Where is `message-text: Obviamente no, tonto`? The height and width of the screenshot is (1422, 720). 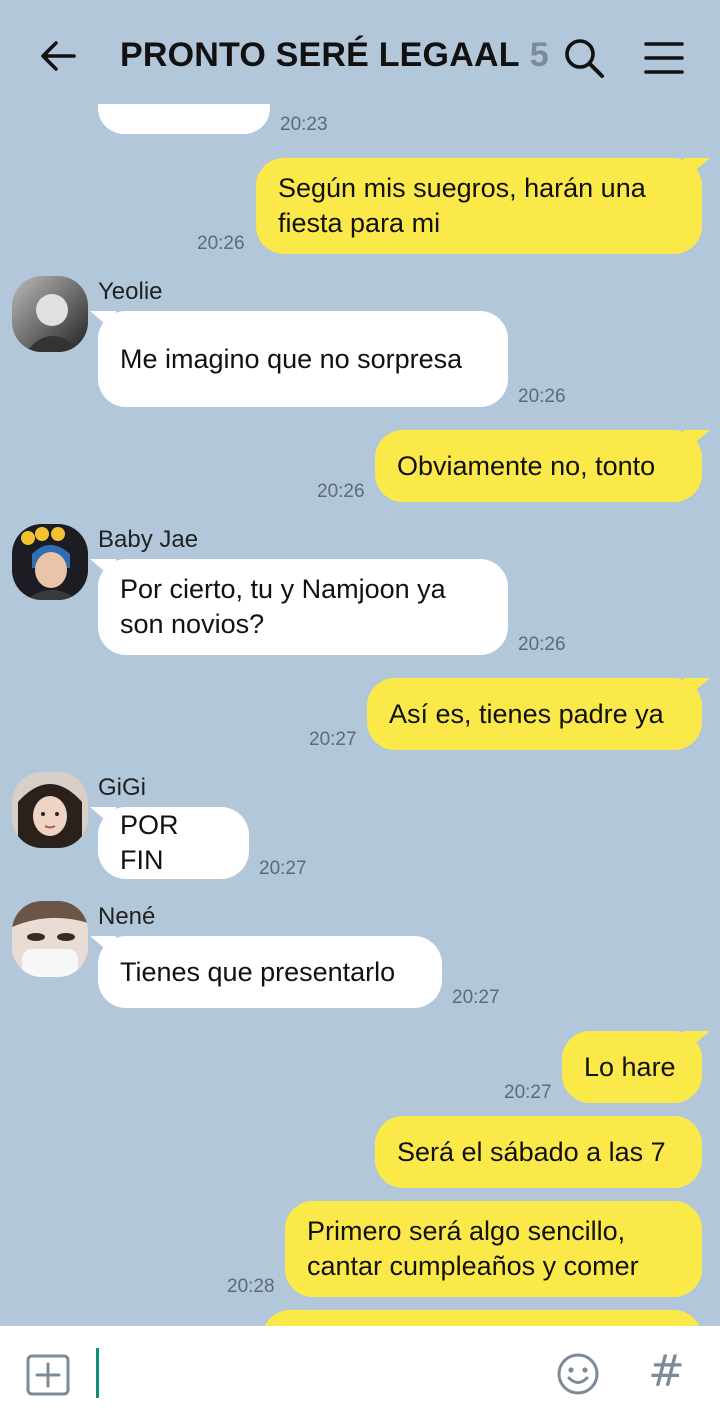 message-text: Obviamente no, tonto is located at coordinates (526, 465).